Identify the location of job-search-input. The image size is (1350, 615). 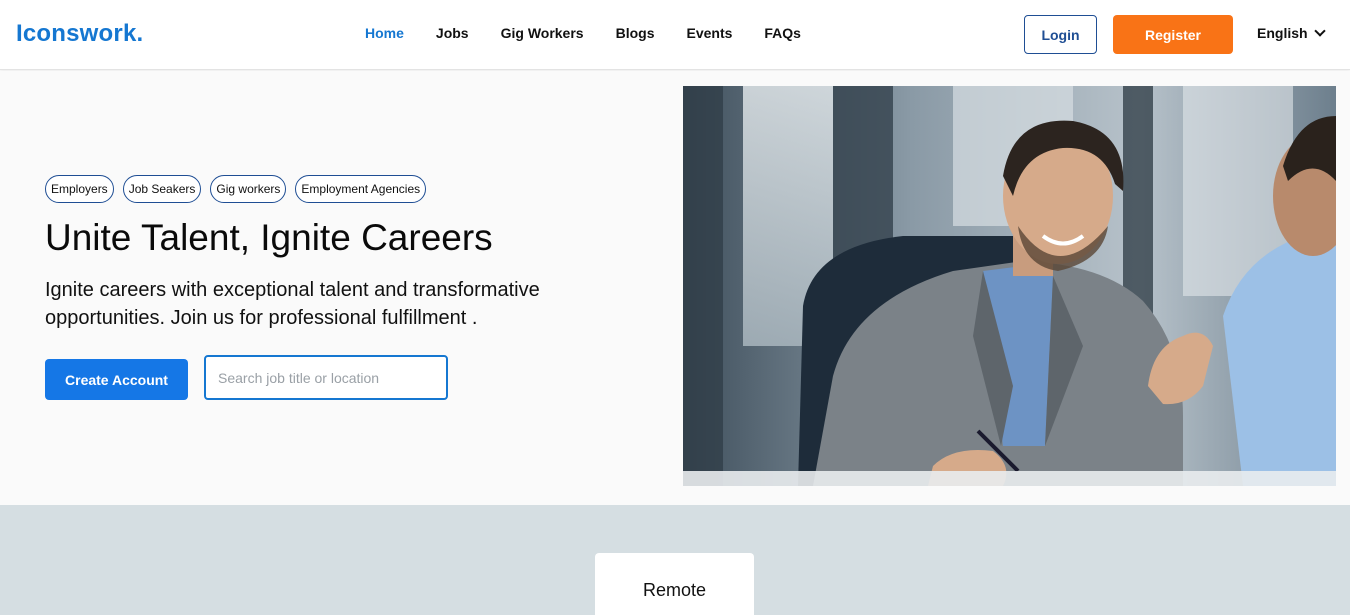
(326, 377).